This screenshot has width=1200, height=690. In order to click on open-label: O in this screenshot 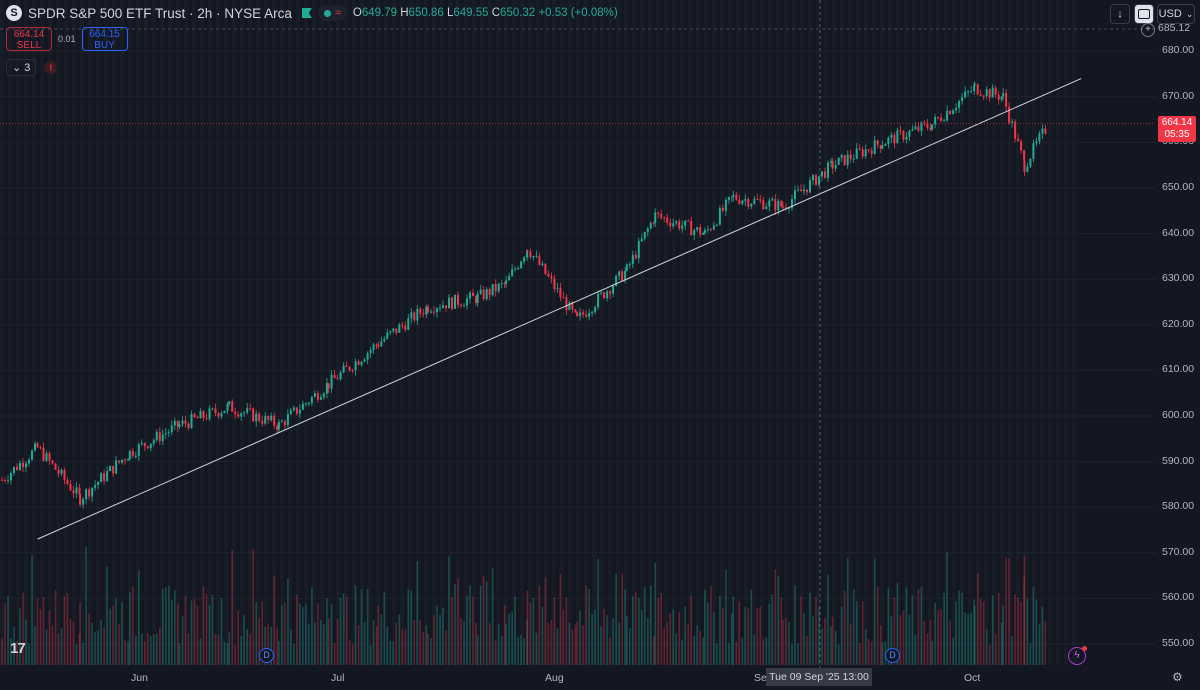, I will do `click(357, 13)`.